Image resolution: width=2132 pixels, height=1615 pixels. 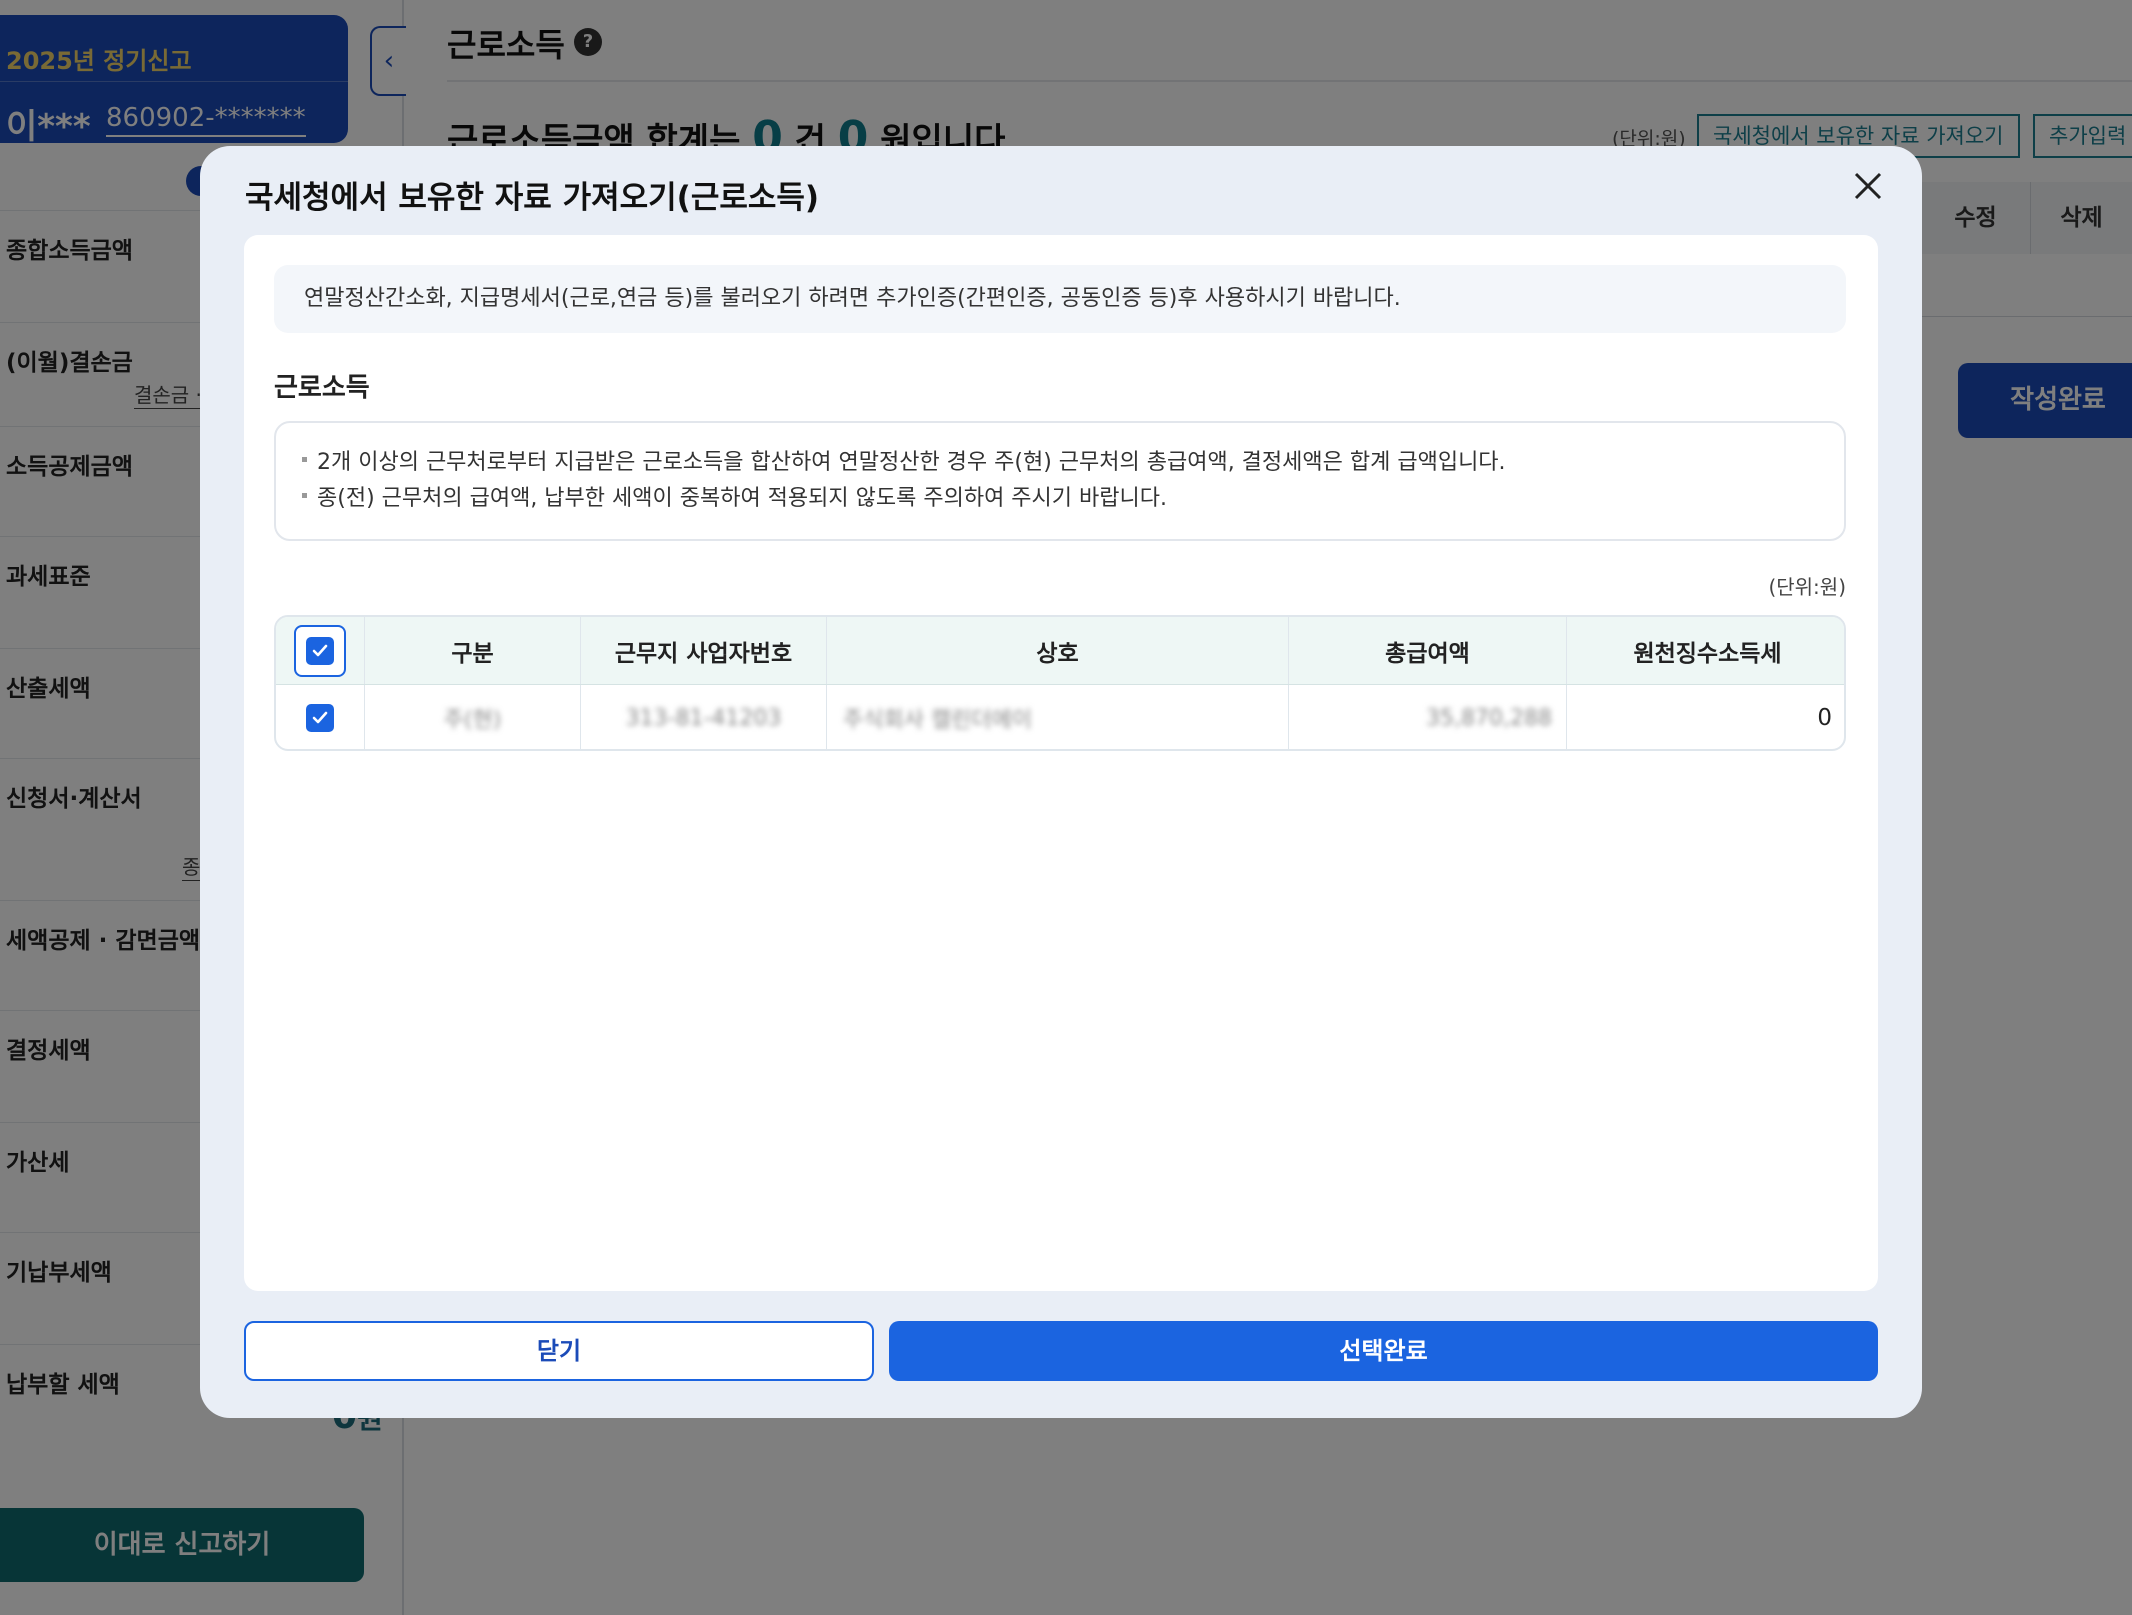 What do you see at coordinates (1057, 650) in the screenshot?
I see `column-header-company: 상호` at bounding box center [1057, 650].